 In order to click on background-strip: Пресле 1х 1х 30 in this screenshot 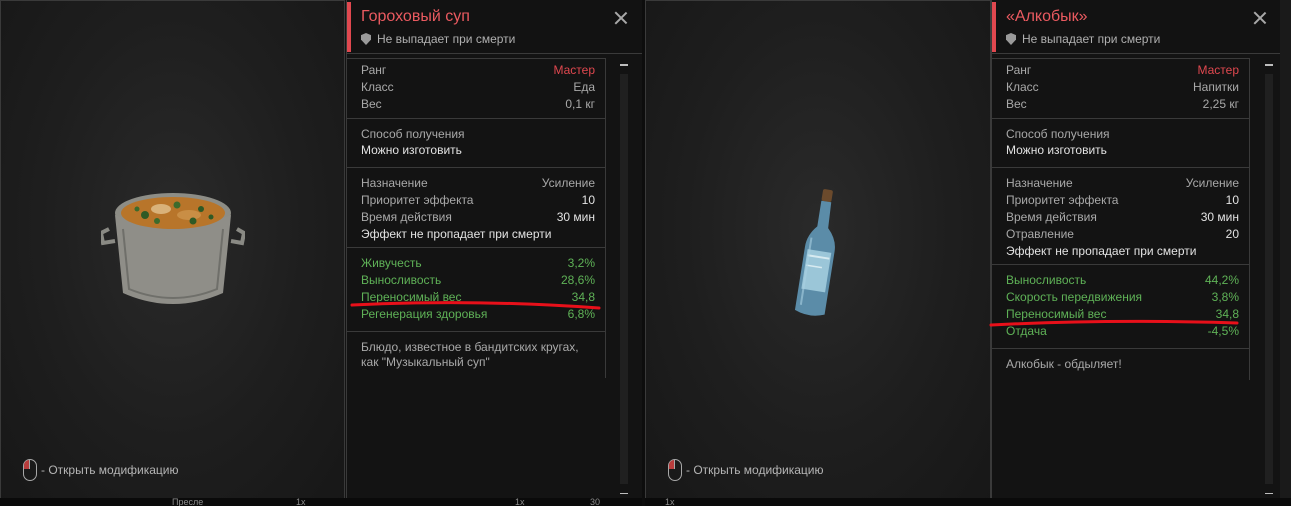, I will do `click(321, 502)`.